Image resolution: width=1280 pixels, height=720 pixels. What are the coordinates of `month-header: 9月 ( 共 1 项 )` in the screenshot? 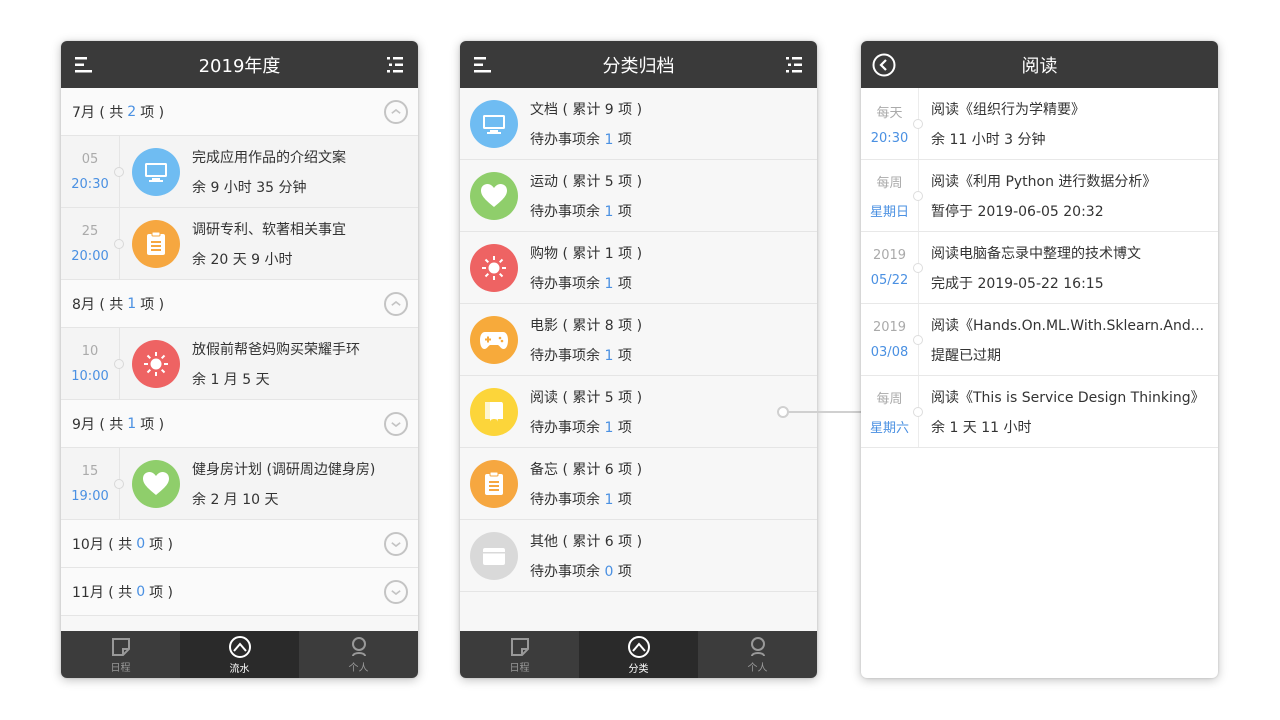 It's located at (239, 424).